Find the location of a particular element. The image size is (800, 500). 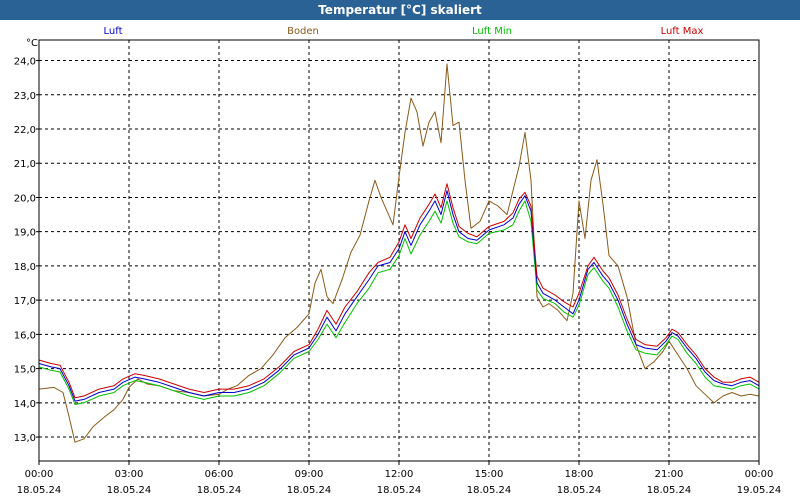

x-tick-time-label: 18:00 is located at coordinates (579, 474).